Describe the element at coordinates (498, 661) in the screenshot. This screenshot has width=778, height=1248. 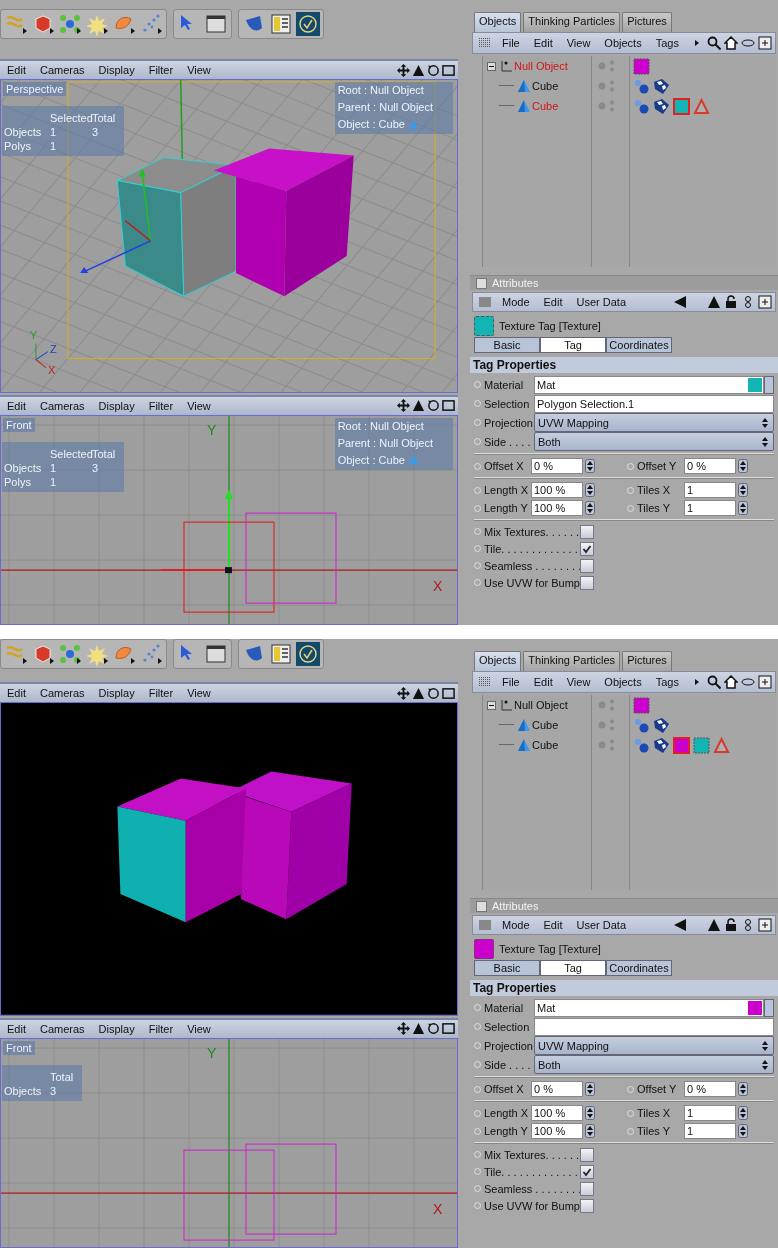
I see `panel-tab: Objects` at that location.